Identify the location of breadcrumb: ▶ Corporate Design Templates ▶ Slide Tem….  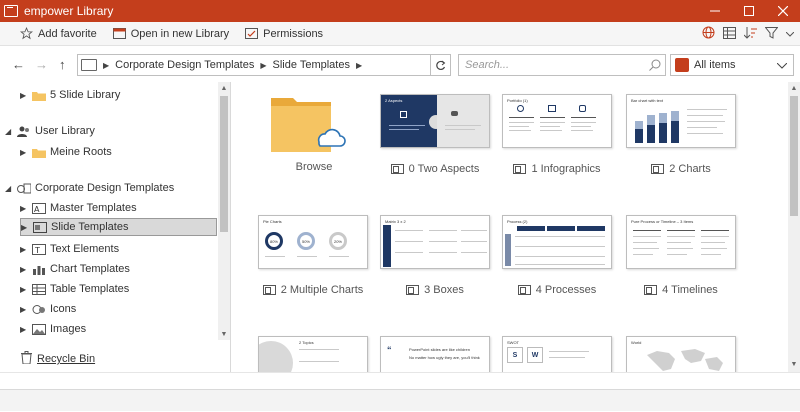
(264, 65).